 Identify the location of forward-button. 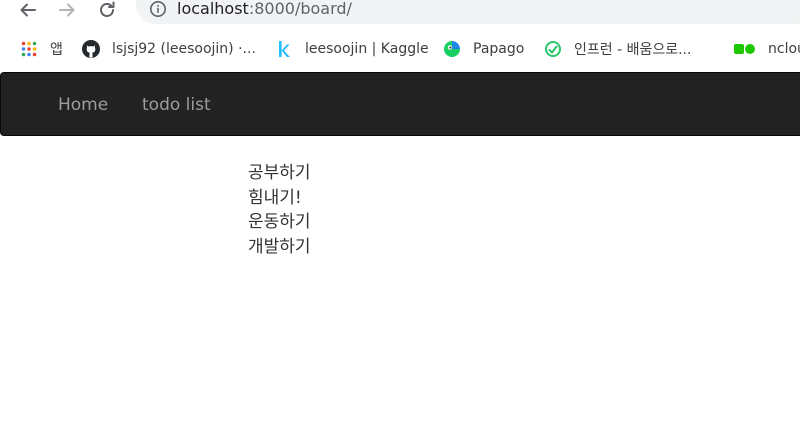
(67, 10).